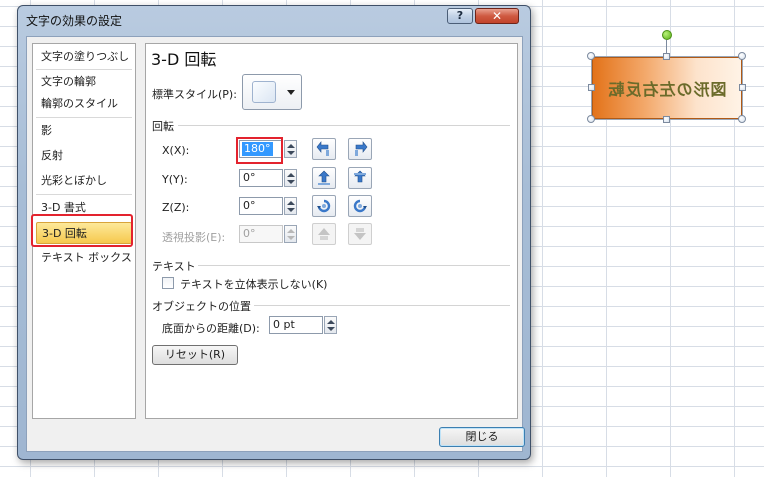  I want to click on red-highlight-box-category, so click(82, 230).